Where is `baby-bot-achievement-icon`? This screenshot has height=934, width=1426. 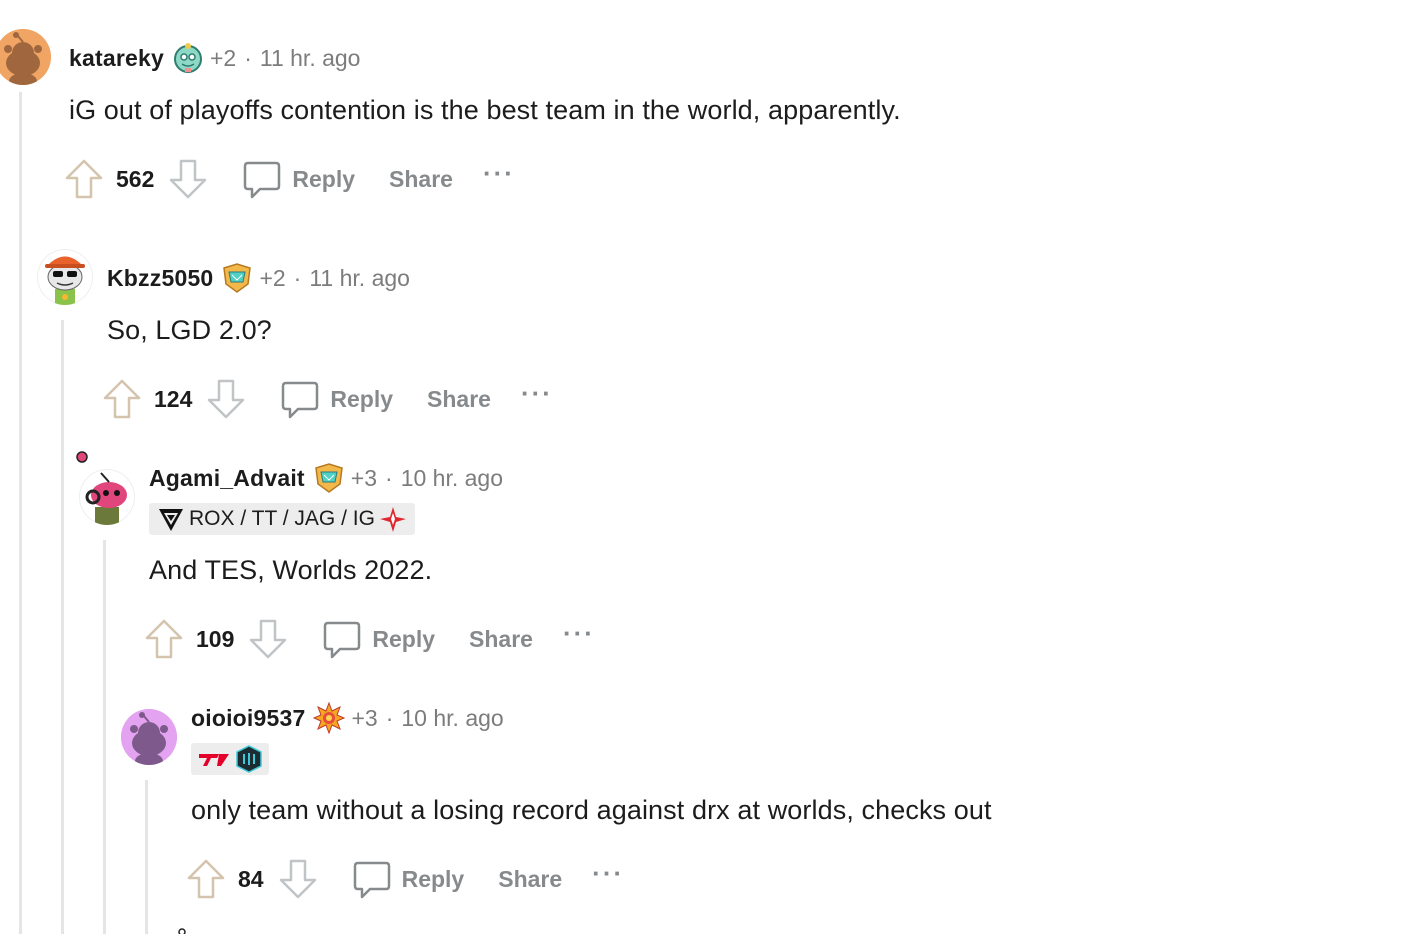
baby-bot-achievement-icon is located at coordinates (188, 58).